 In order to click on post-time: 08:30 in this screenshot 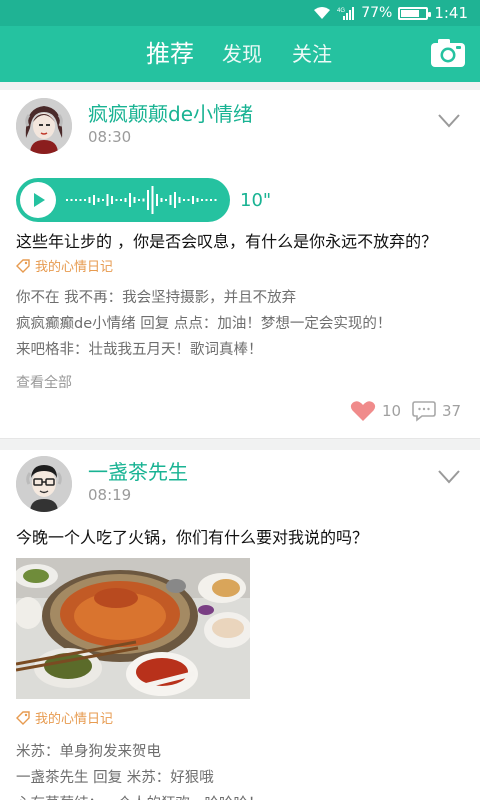, I will do `click(110, 137)`.